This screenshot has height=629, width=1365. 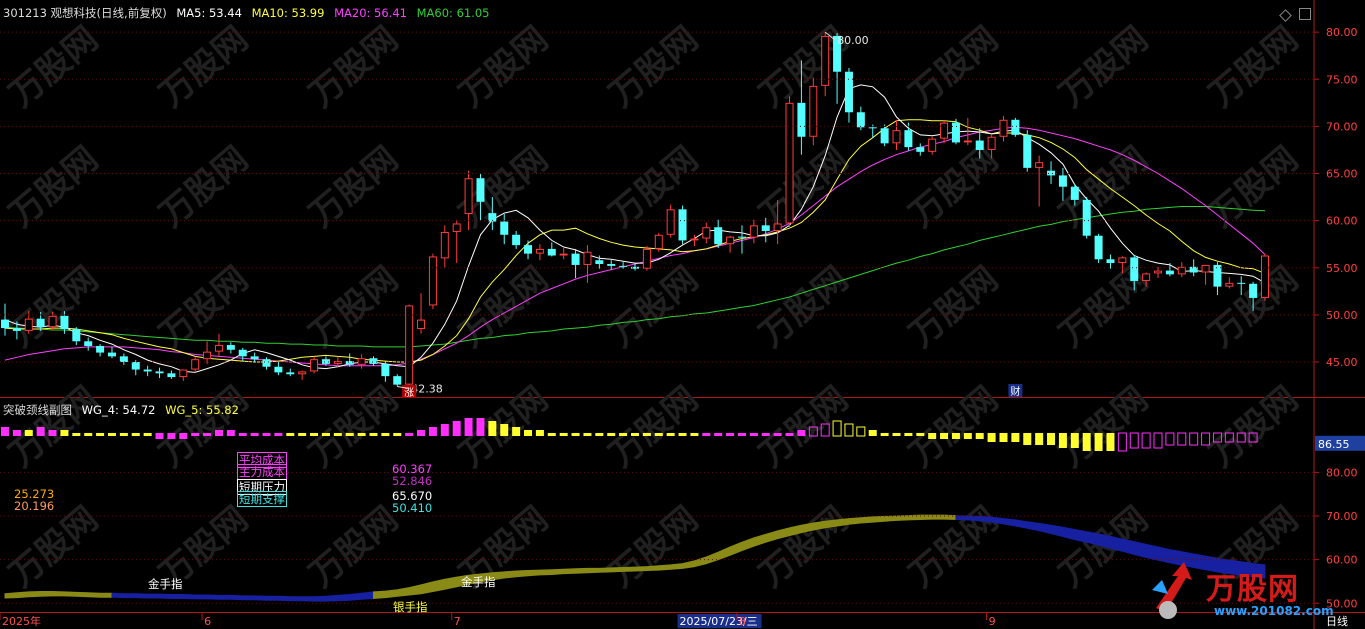 What do you see at coordinates (262, 499) in the screenshot?
I see `short-support-label: 短期支撑` at bounding box center [262, 499].